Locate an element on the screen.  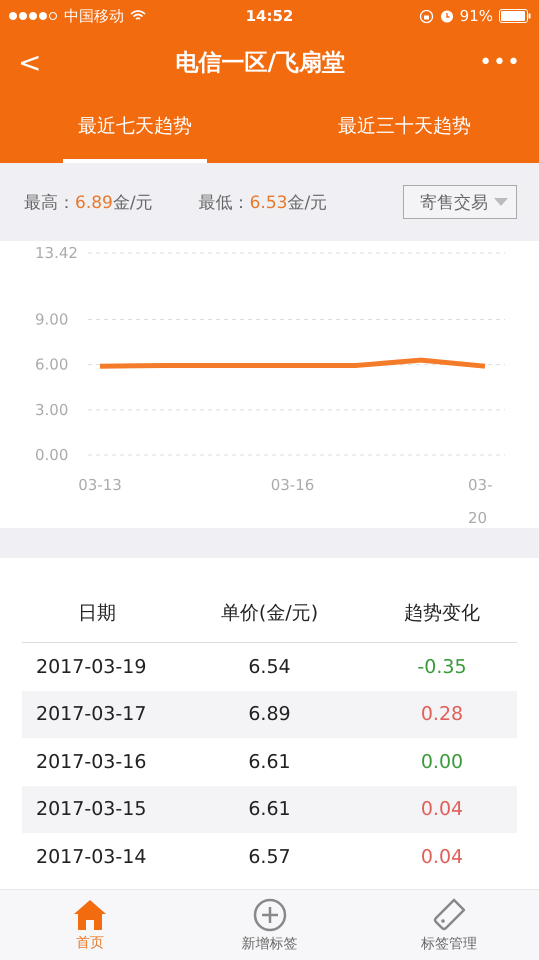
price-cell-text: 6.54 is located at coordinates (269, 667).